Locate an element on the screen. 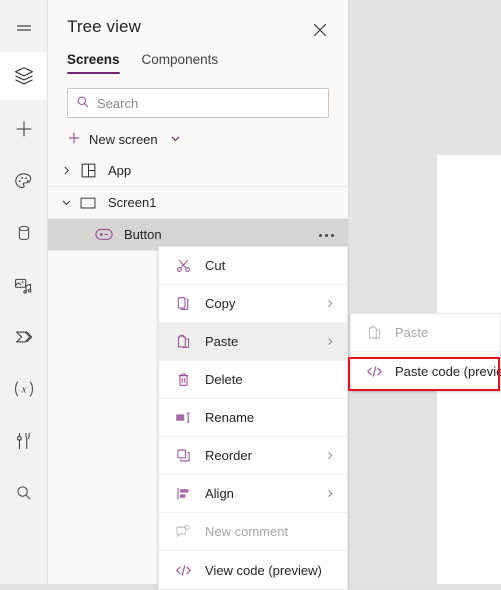  comment-add-icon is located at coordinates (183, 532).